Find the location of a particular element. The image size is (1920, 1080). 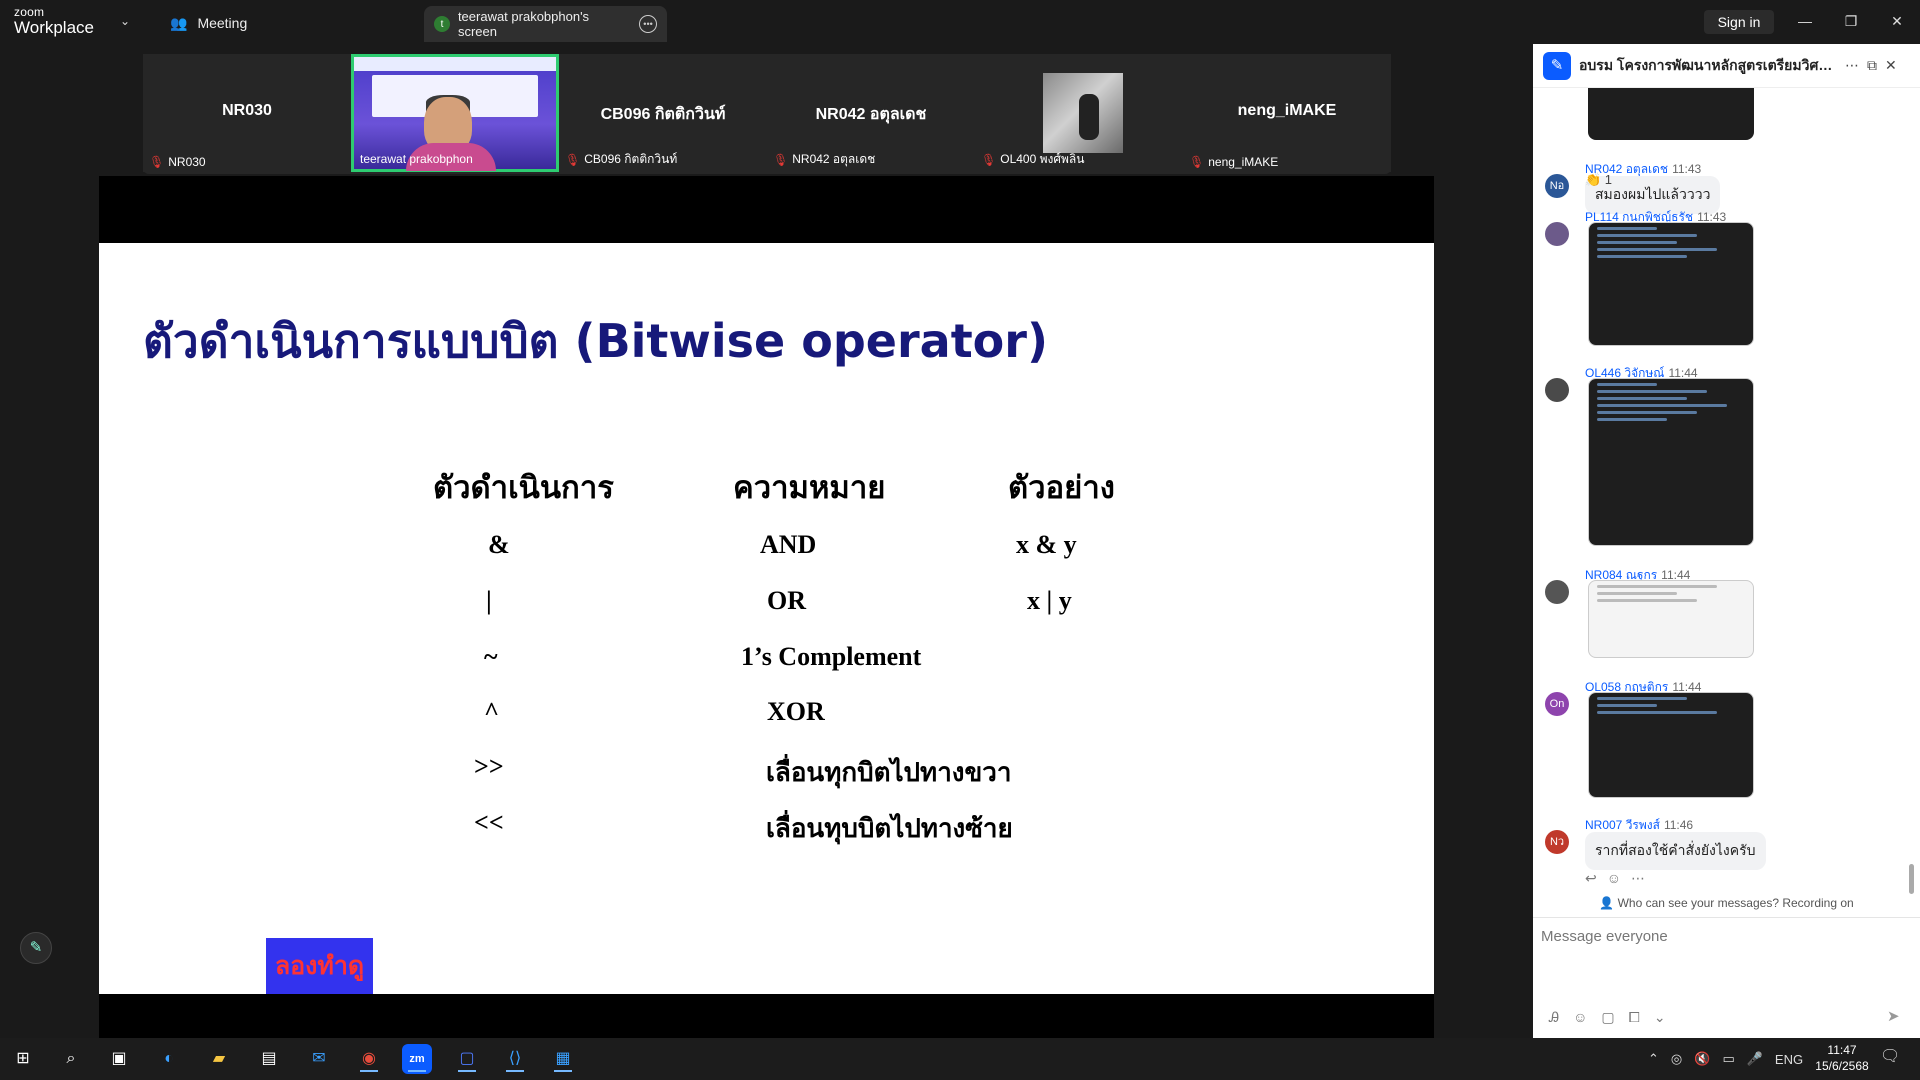

presenter-initial-badge: t is located at coordinates (442, 24).